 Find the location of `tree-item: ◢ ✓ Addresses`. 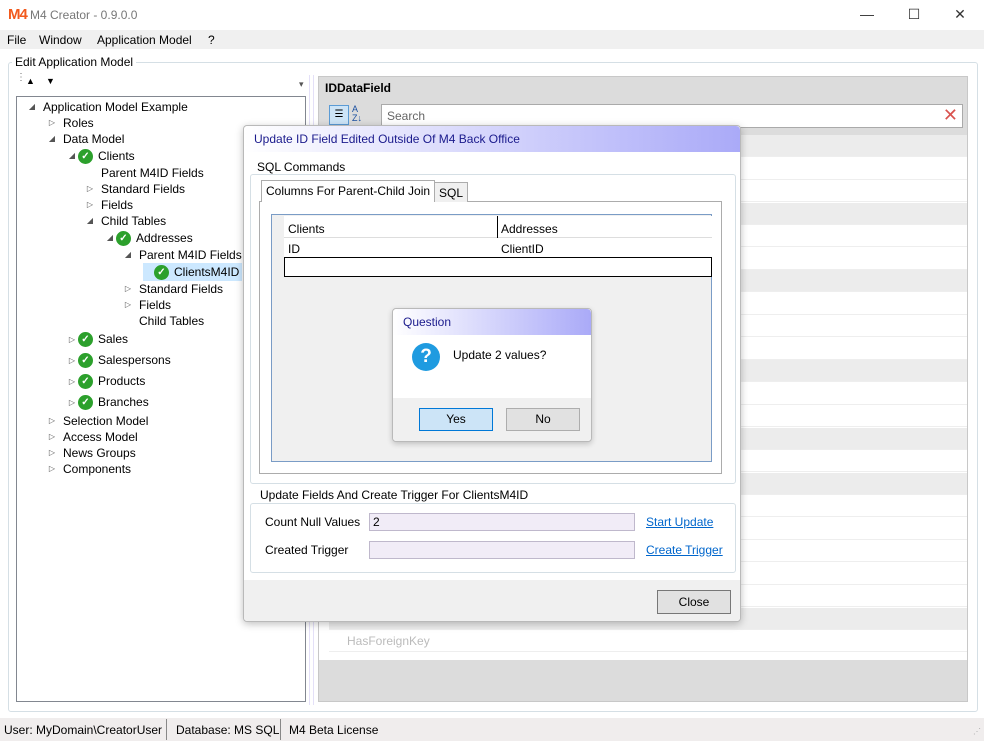

tree-item: ◢ ✓ Addresses is located at coordinates (150, 238).